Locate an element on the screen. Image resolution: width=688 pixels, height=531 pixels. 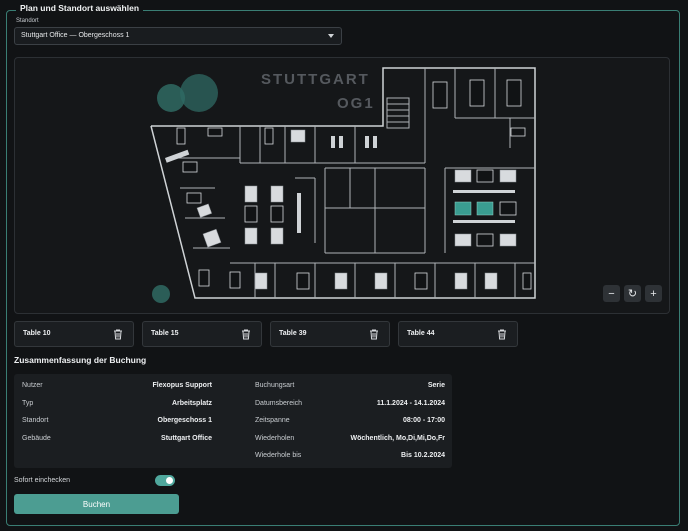
summary-value: Arbeitsplatz is located at coordinates (191, 403).